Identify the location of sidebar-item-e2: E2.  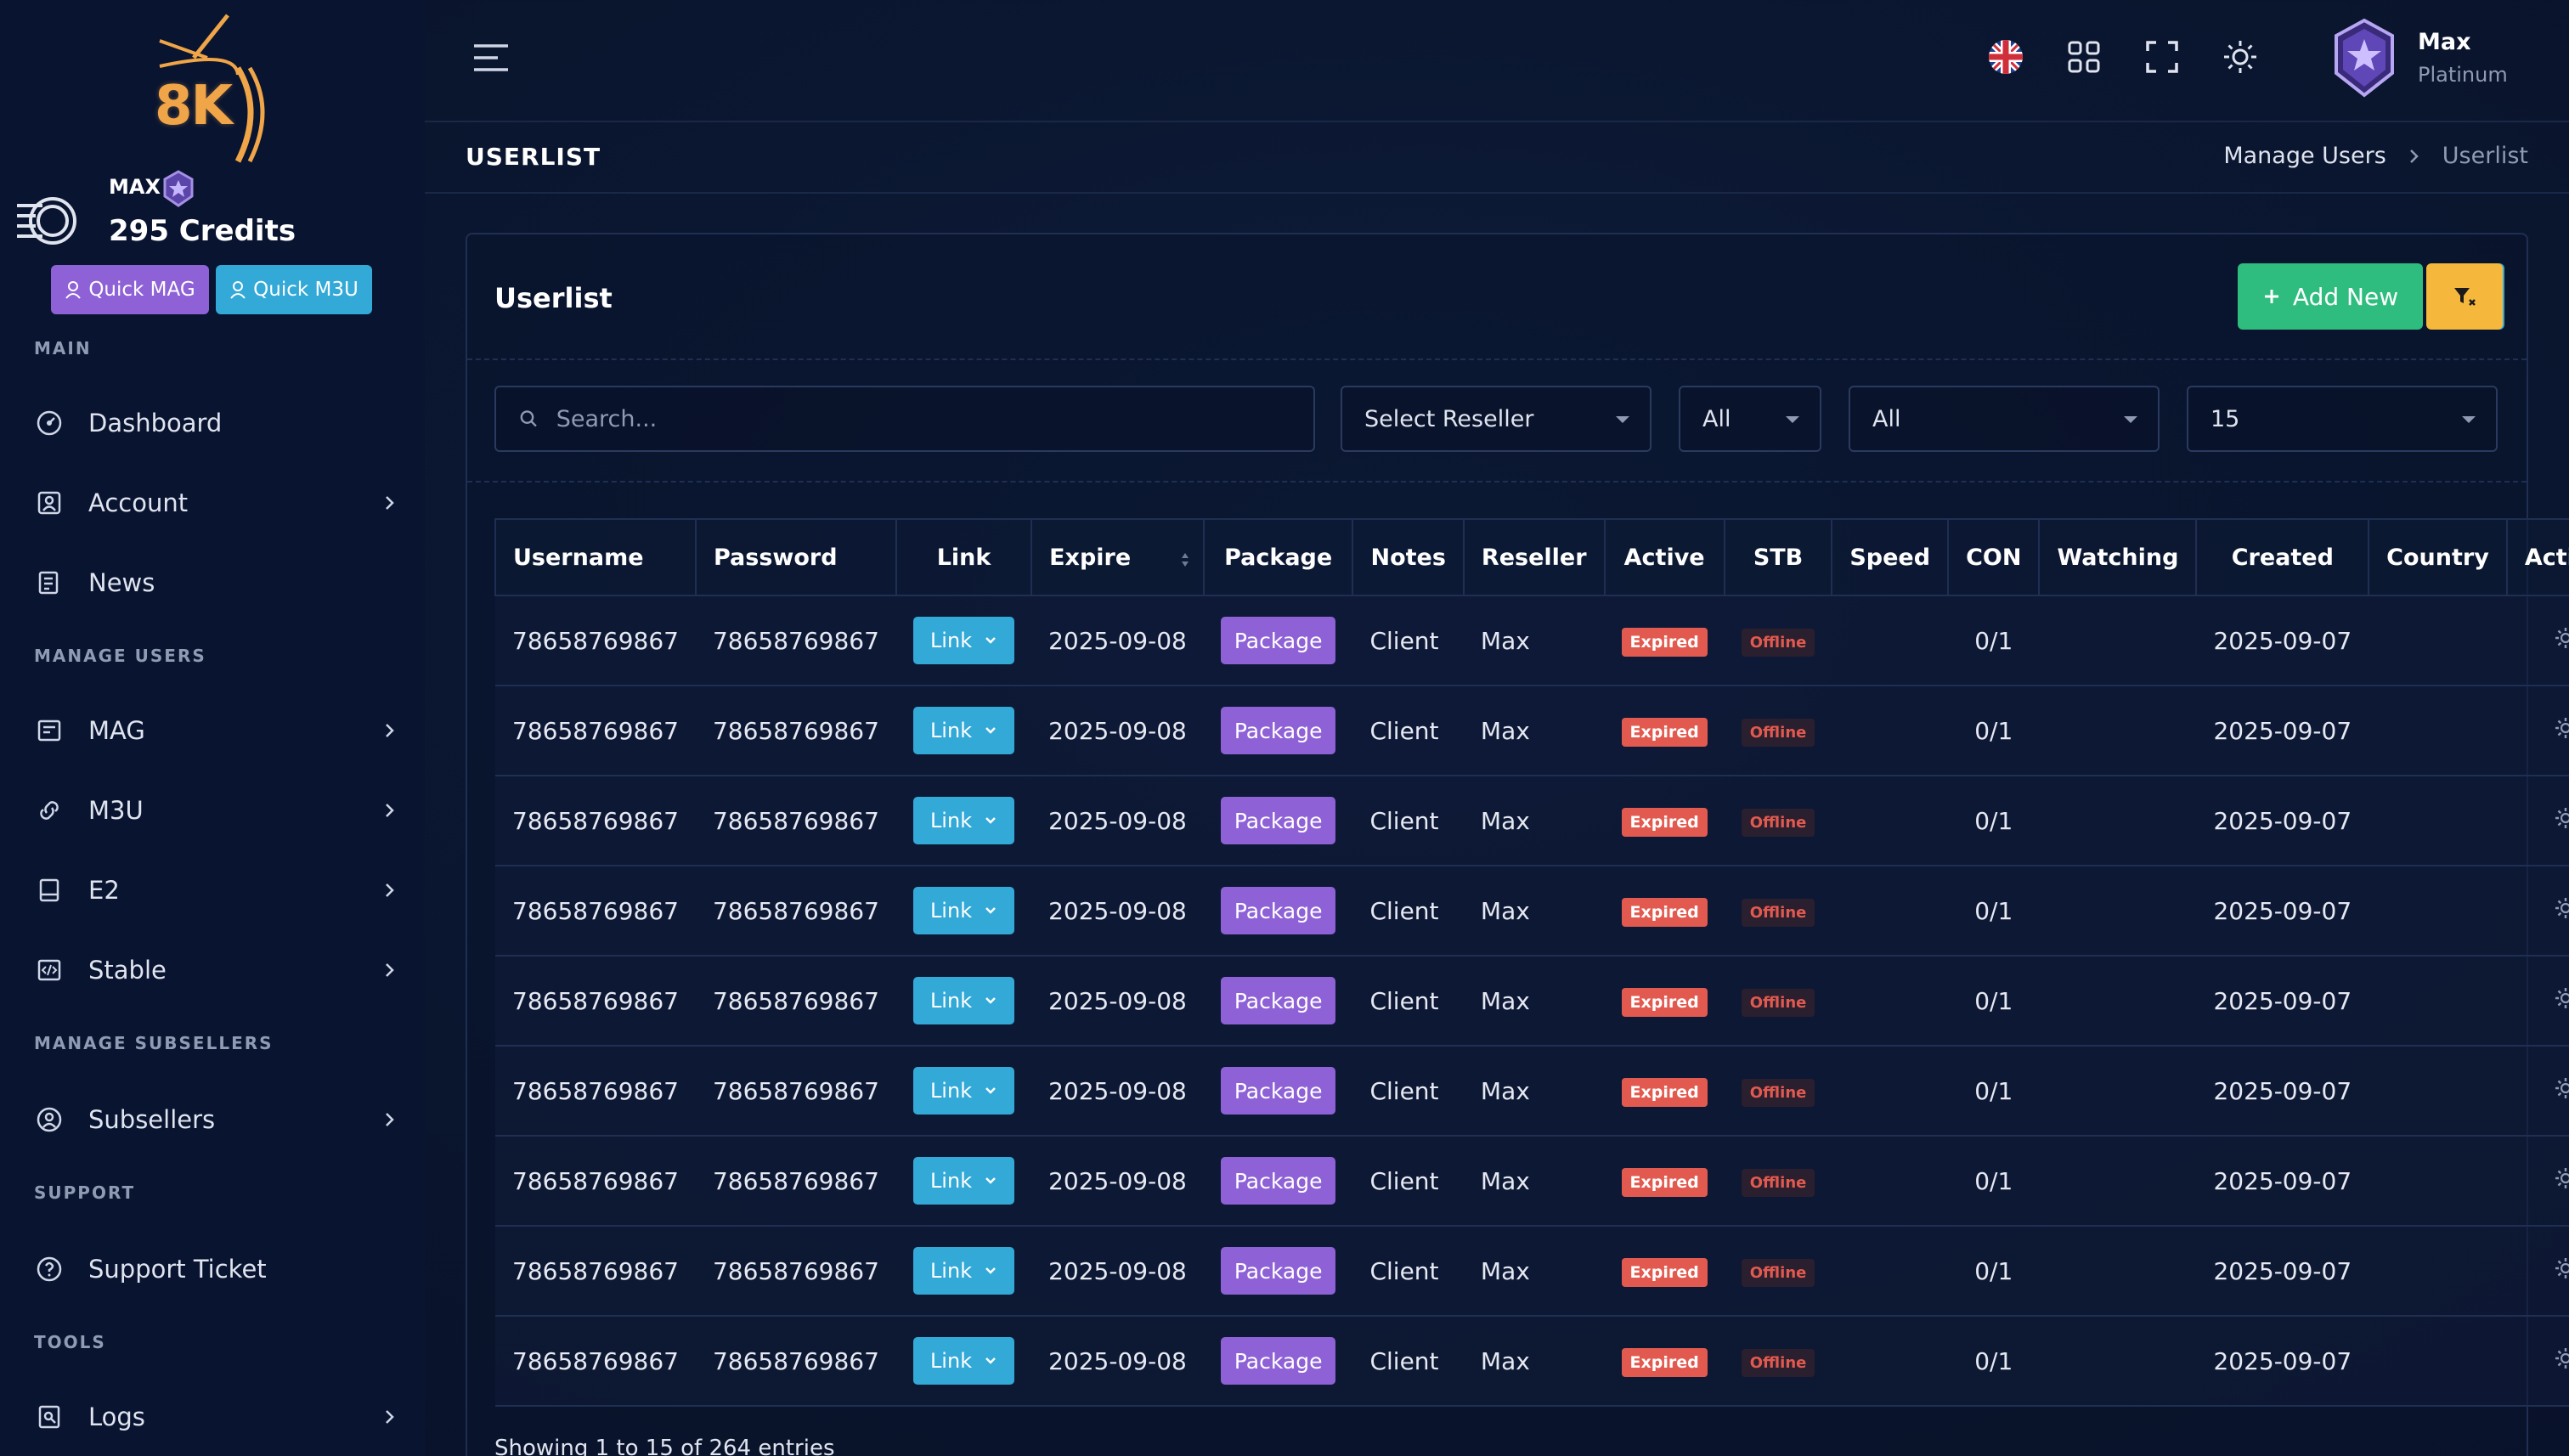
(217, 891).